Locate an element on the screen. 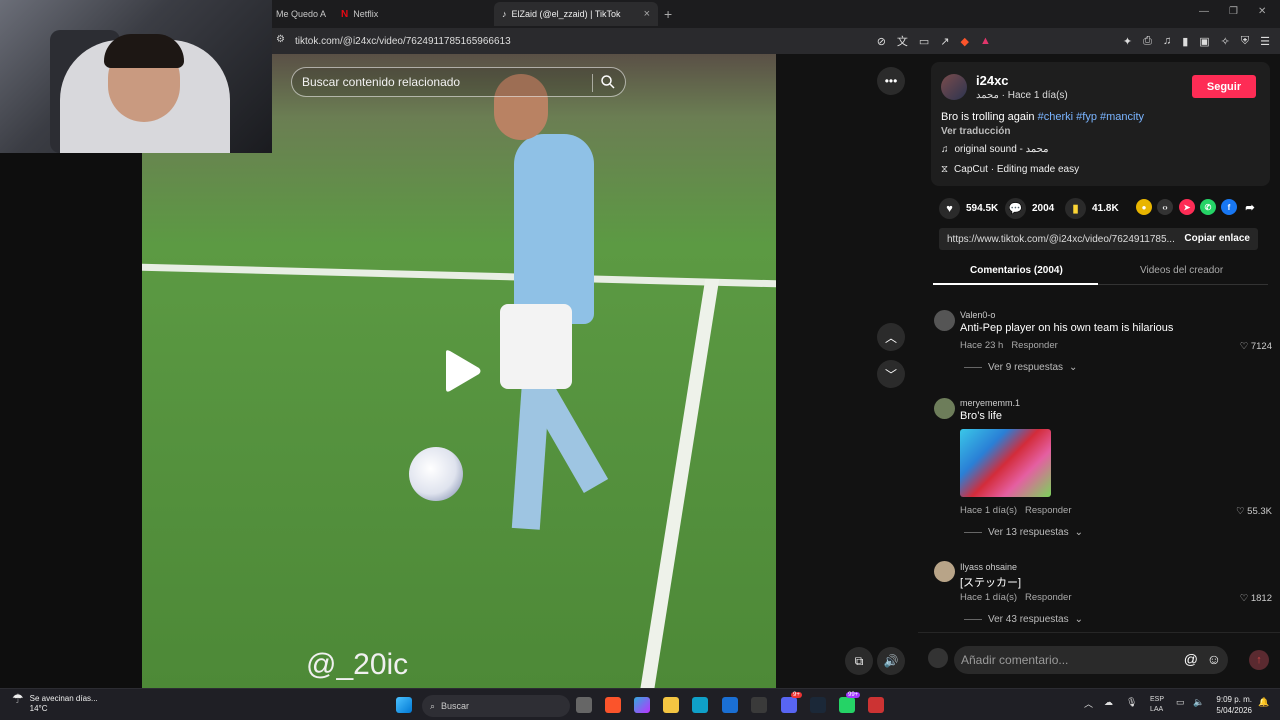  brave-rewards-icon: ▲ is located at coordinates (985, 41).